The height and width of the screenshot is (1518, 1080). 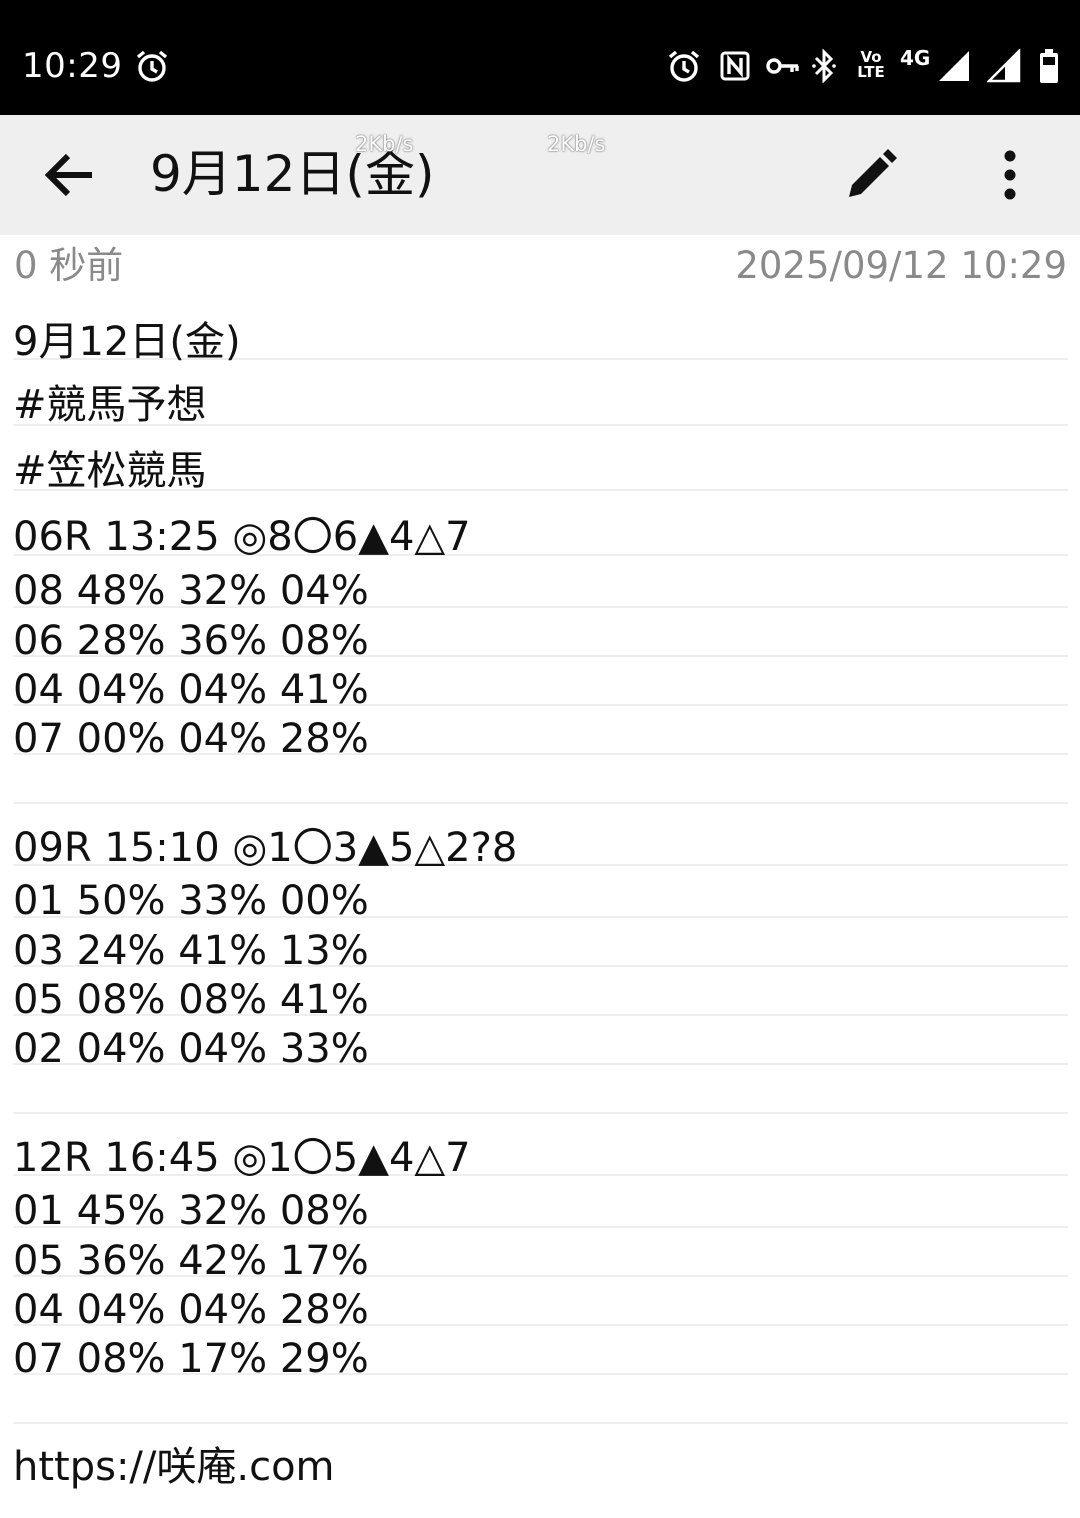 I want to click on more-options-button, so click(x=1010, y=175).